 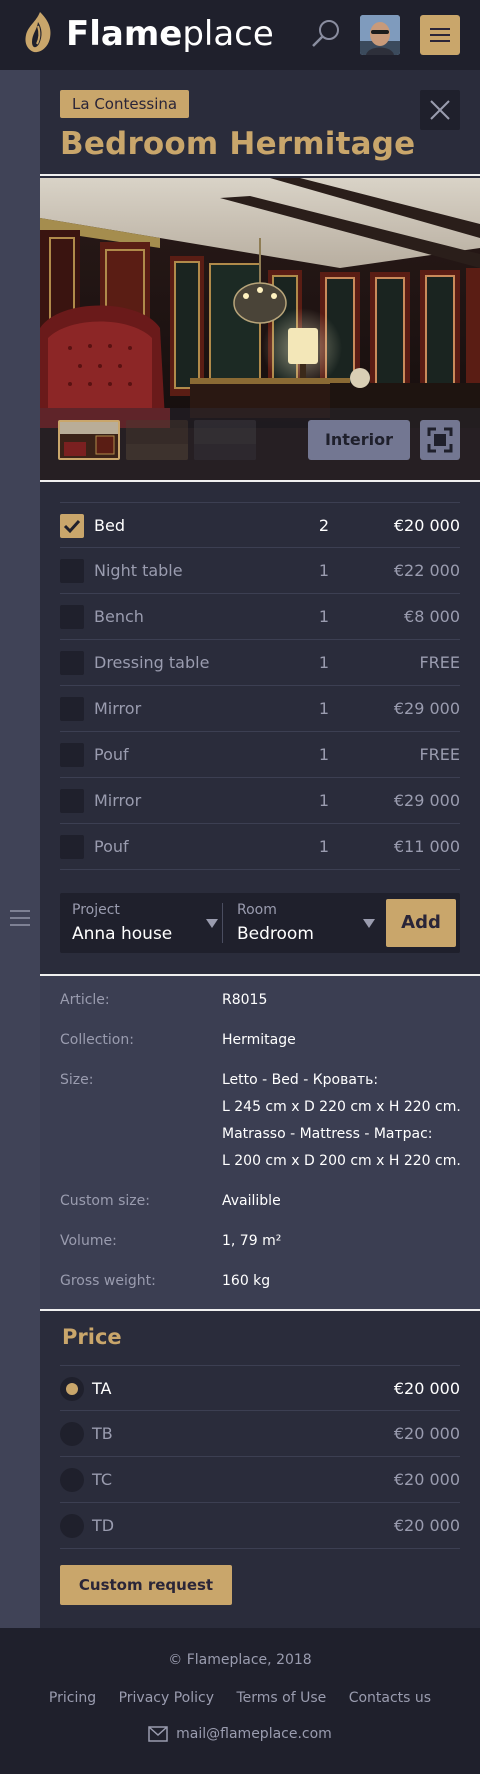 What do you see at coordinates (102, 1433) in the screenshot?
I see `price-tier: TB` at bounding box center [102, 1433].